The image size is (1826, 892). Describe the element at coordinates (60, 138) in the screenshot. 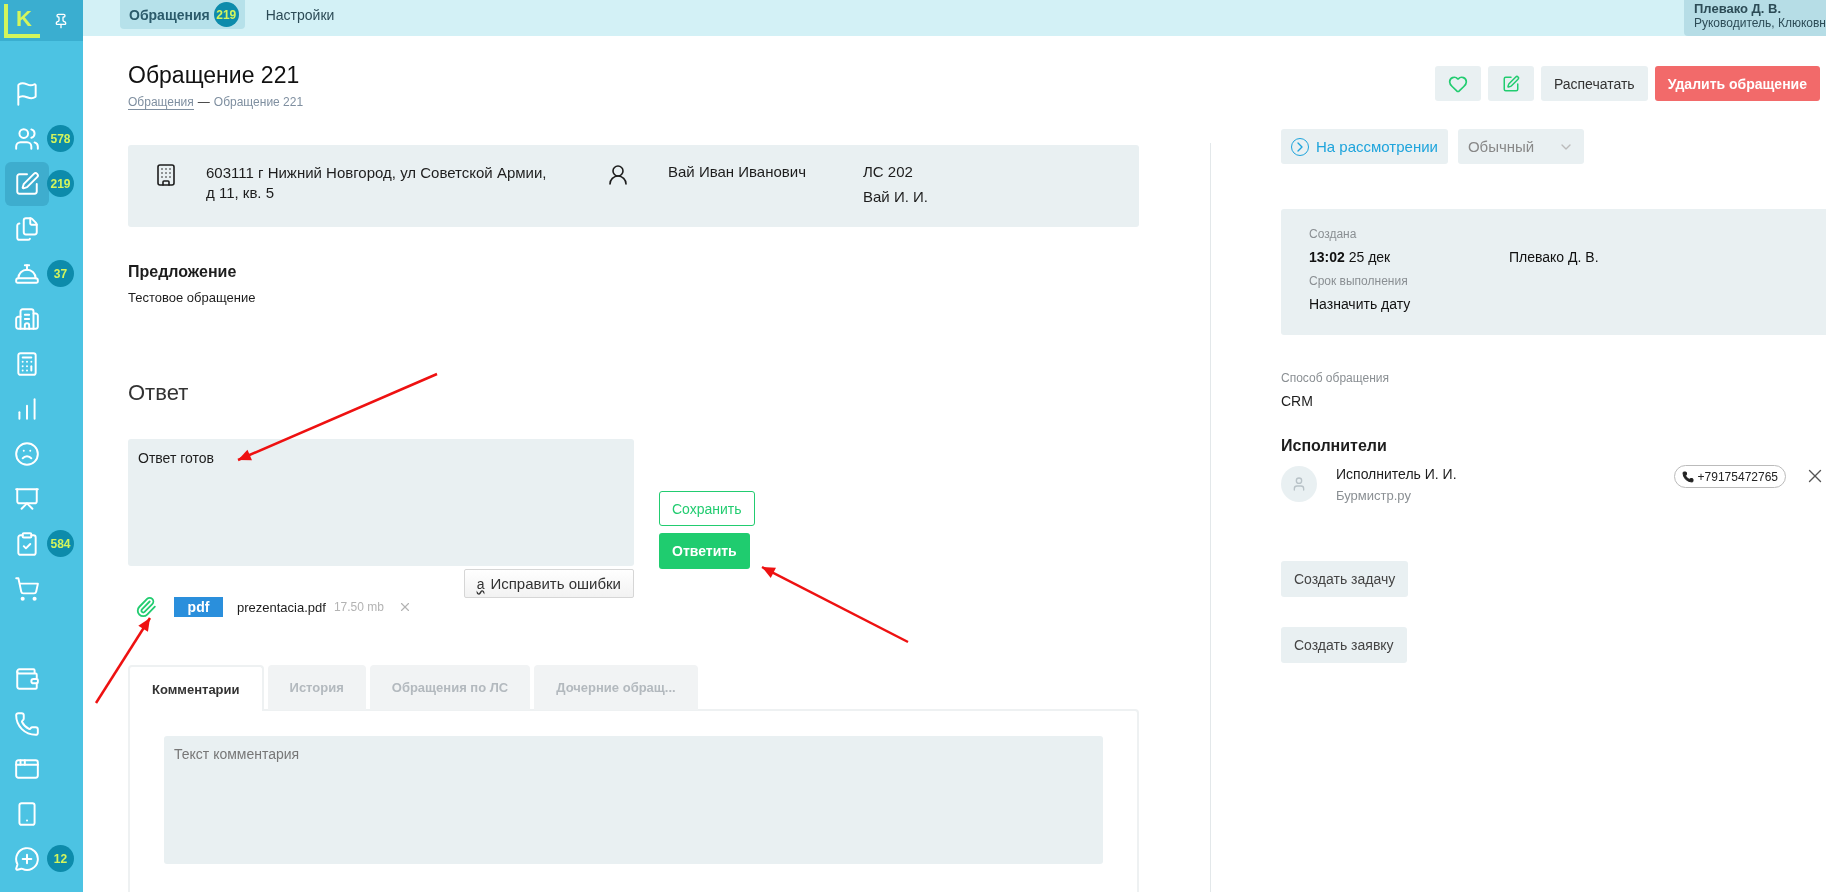

I see `count-badge: 578` at that location.